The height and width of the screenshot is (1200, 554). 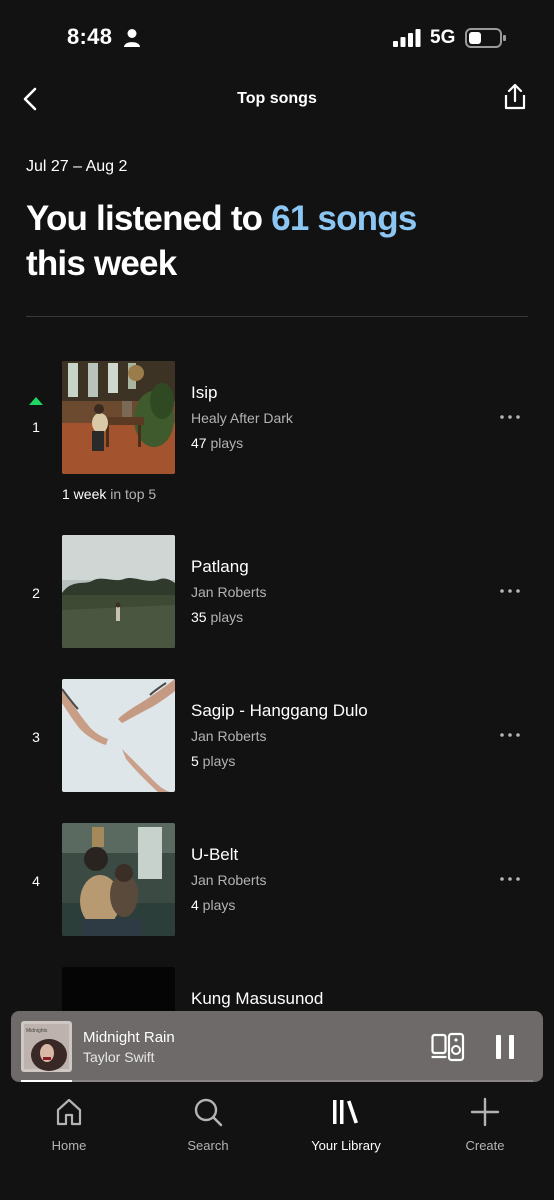 I want to click on weeks-label: in top 5, so click(x=131, y=494).